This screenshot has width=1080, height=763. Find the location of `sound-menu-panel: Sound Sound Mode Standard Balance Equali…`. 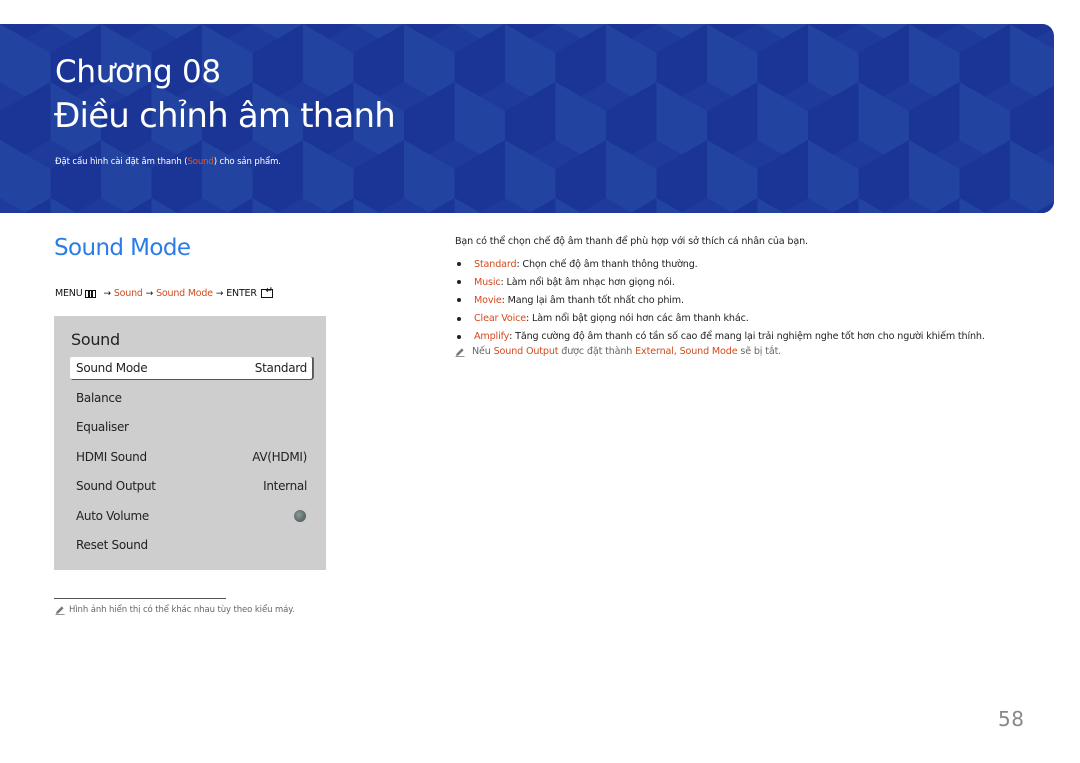

sound-menu-panel: Sound Sound Mode Standard Balance Equali… is located at coordinates (190, 443).